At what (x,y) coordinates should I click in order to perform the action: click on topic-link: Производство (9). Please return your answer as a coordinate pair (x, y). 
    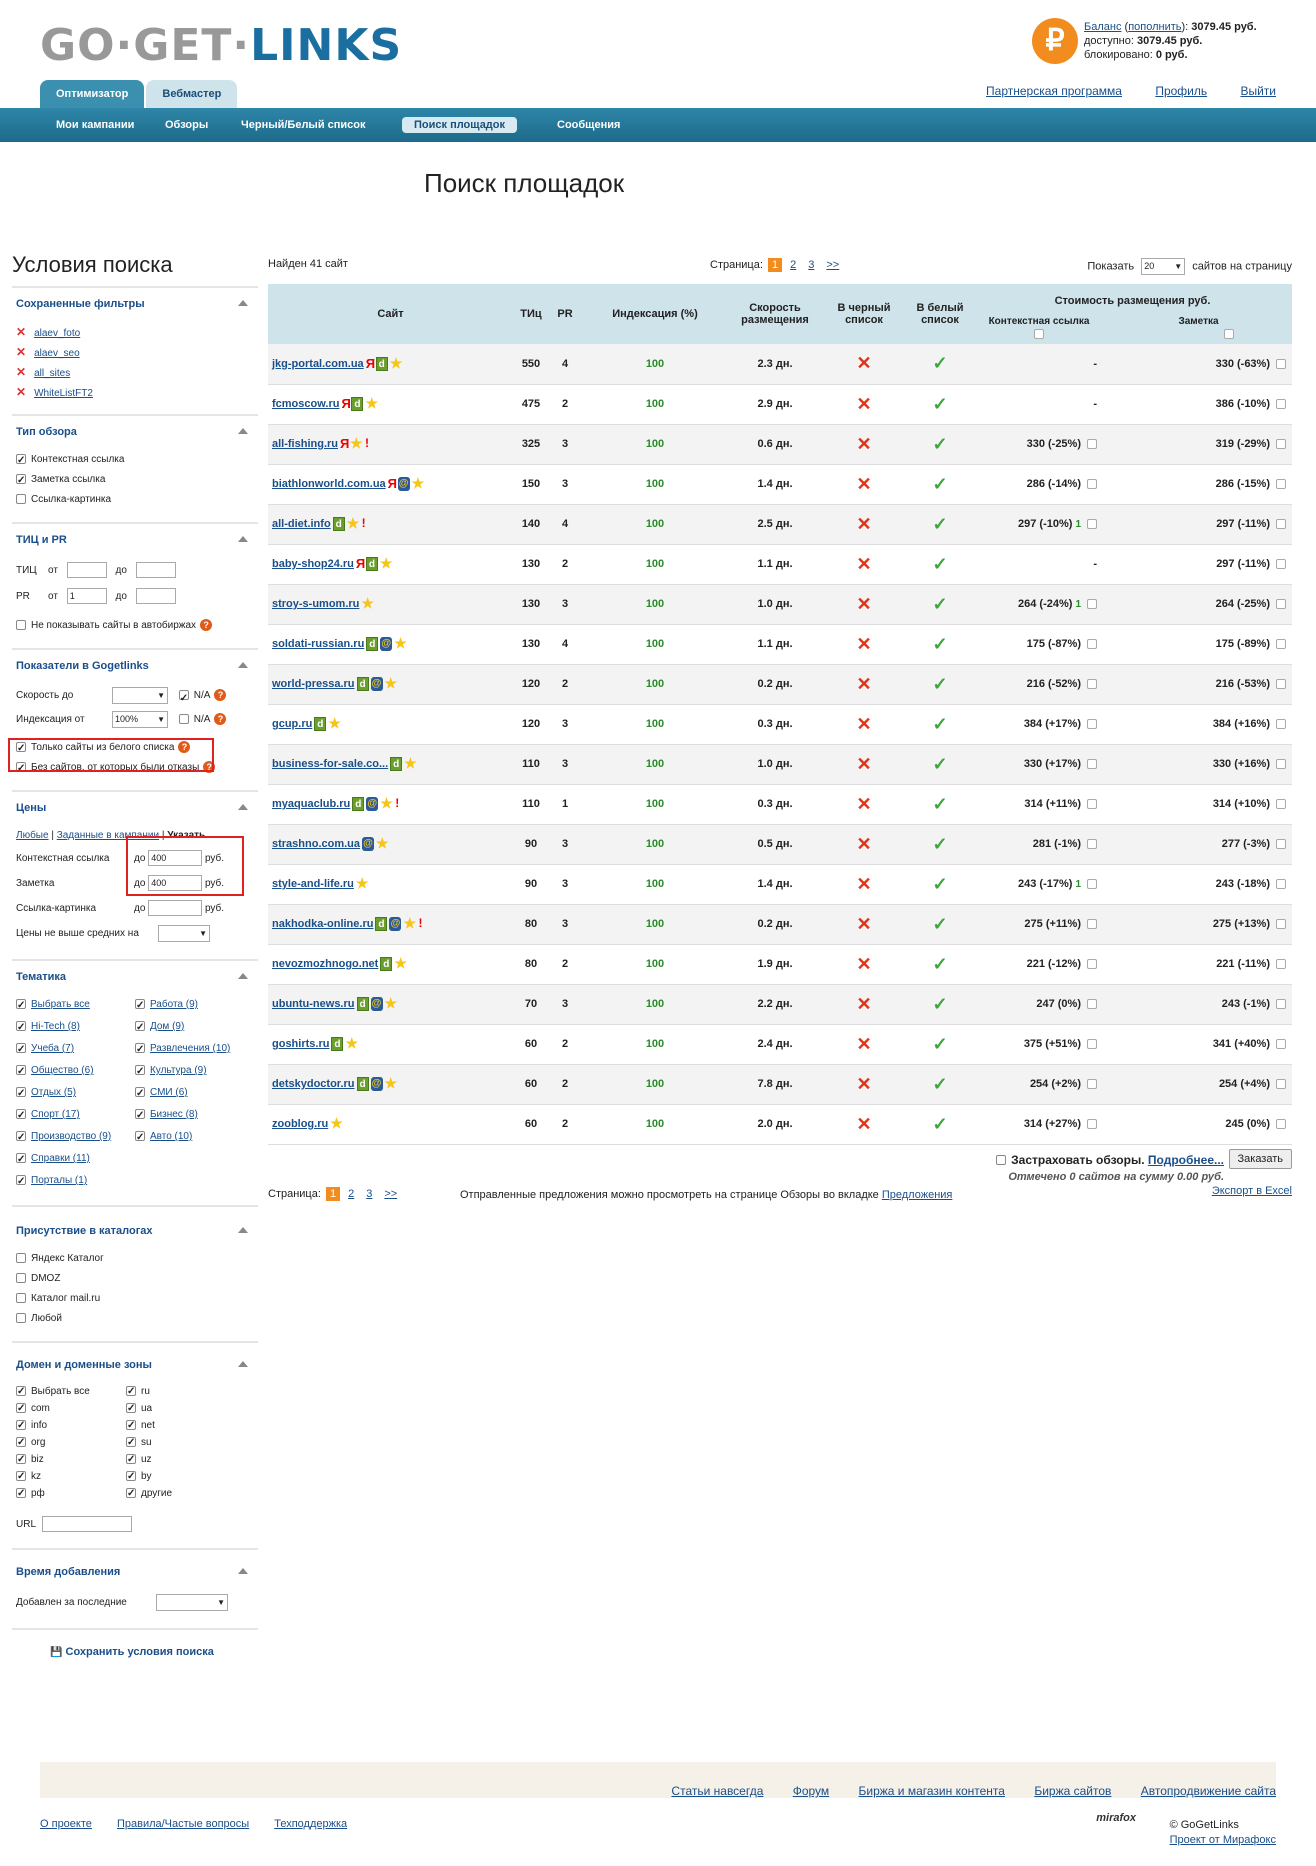
    Looking at the image, I should click on (71, 1136).